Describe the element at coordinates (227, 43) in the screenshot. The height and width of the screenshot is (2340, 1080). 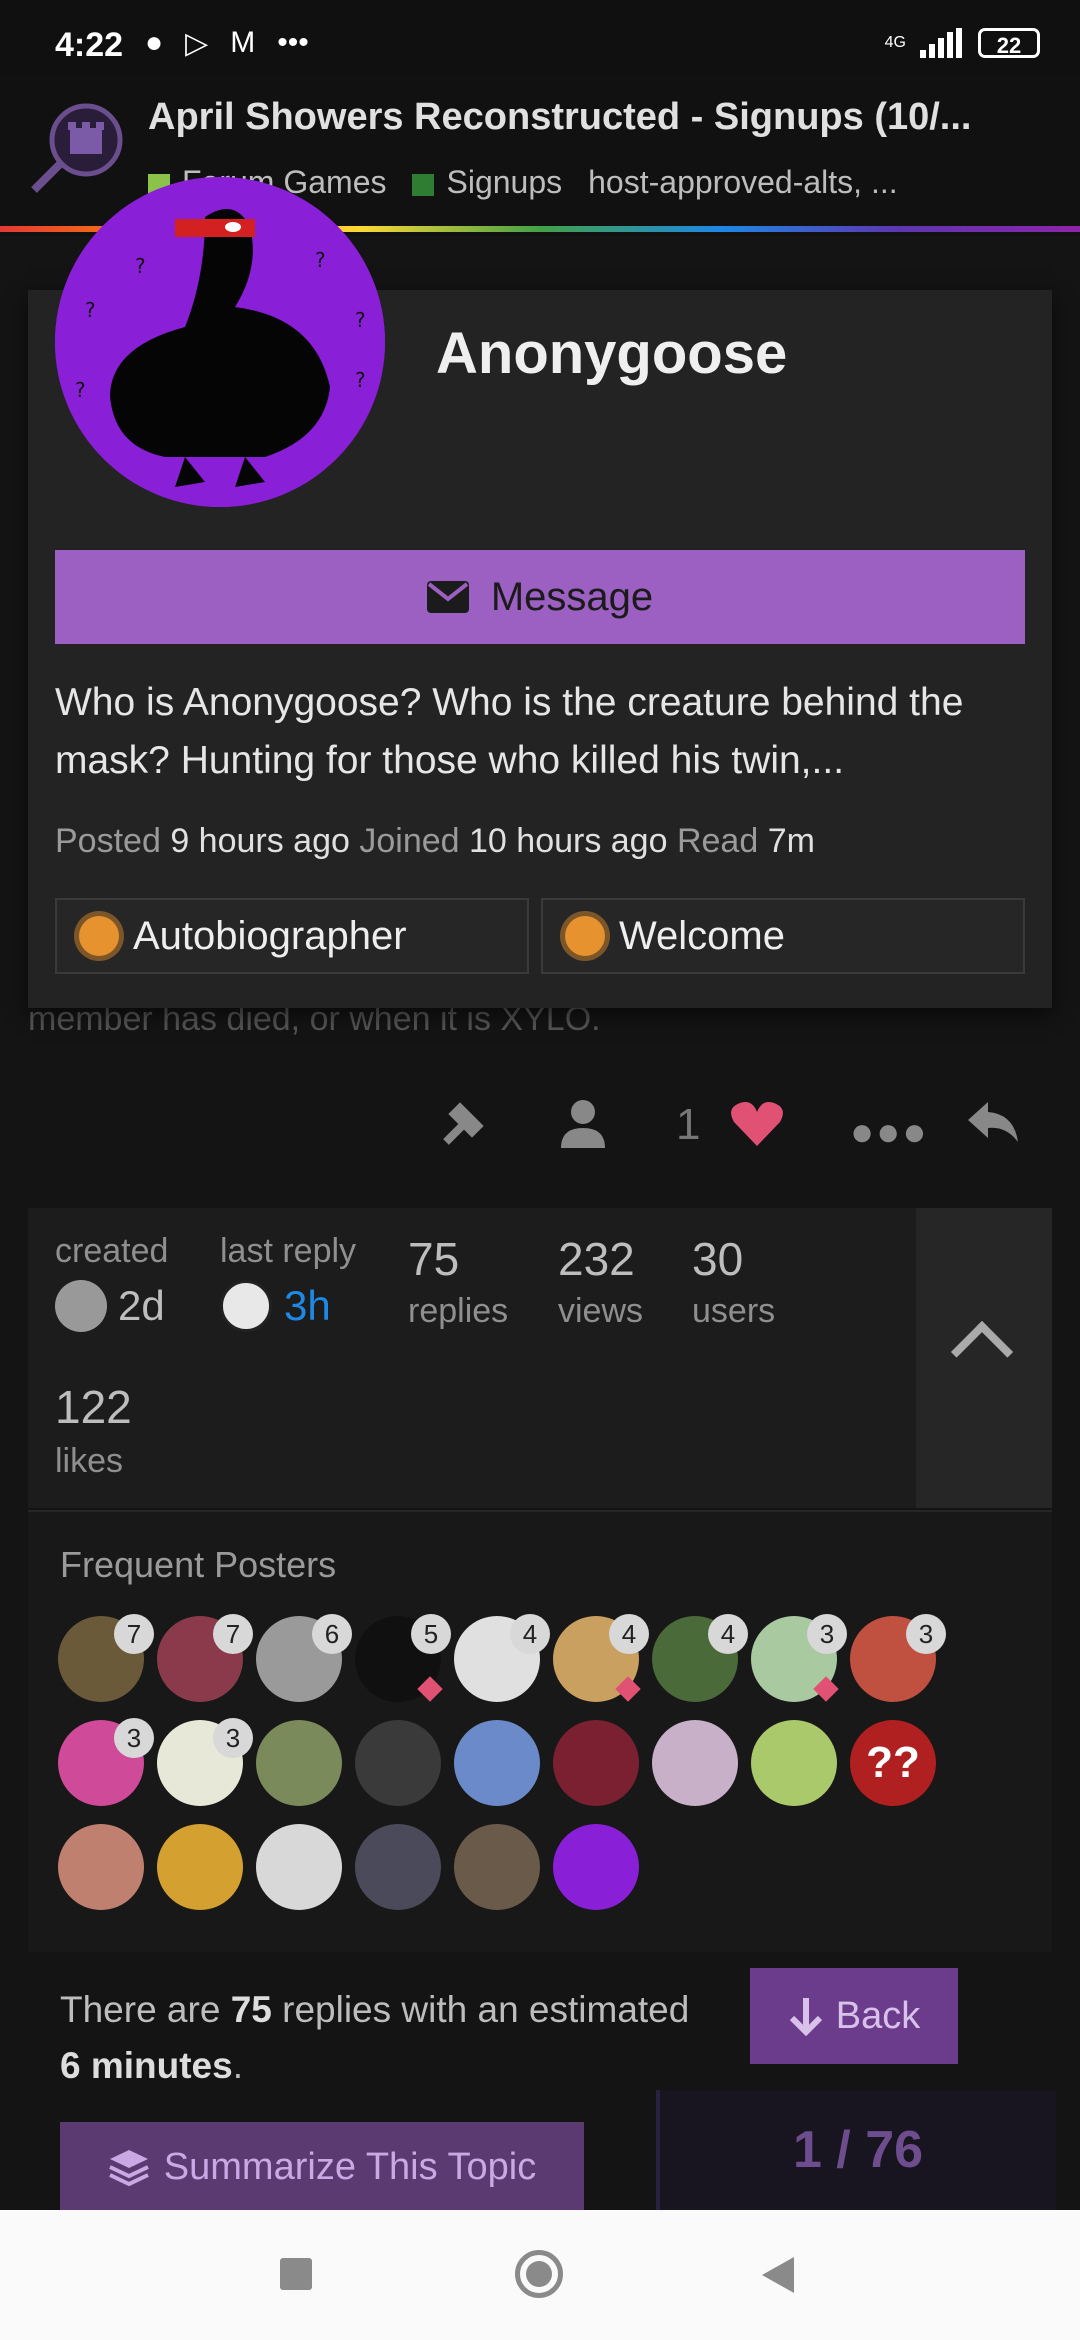
I see `notification-icons: ● ▷ M •••` at that location.